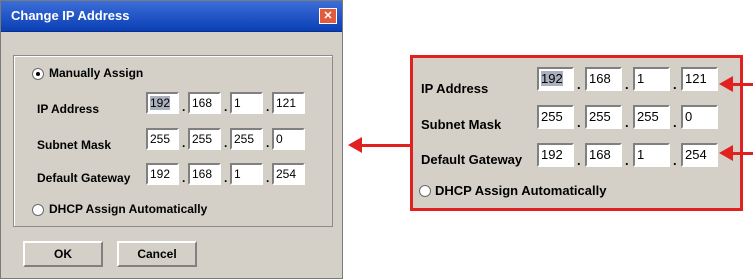 This screenshot has height=279, width=753. Describe the element at coordinates (68, 109) in the screenshot. I see `ip-address-label: IP Address` at that location.